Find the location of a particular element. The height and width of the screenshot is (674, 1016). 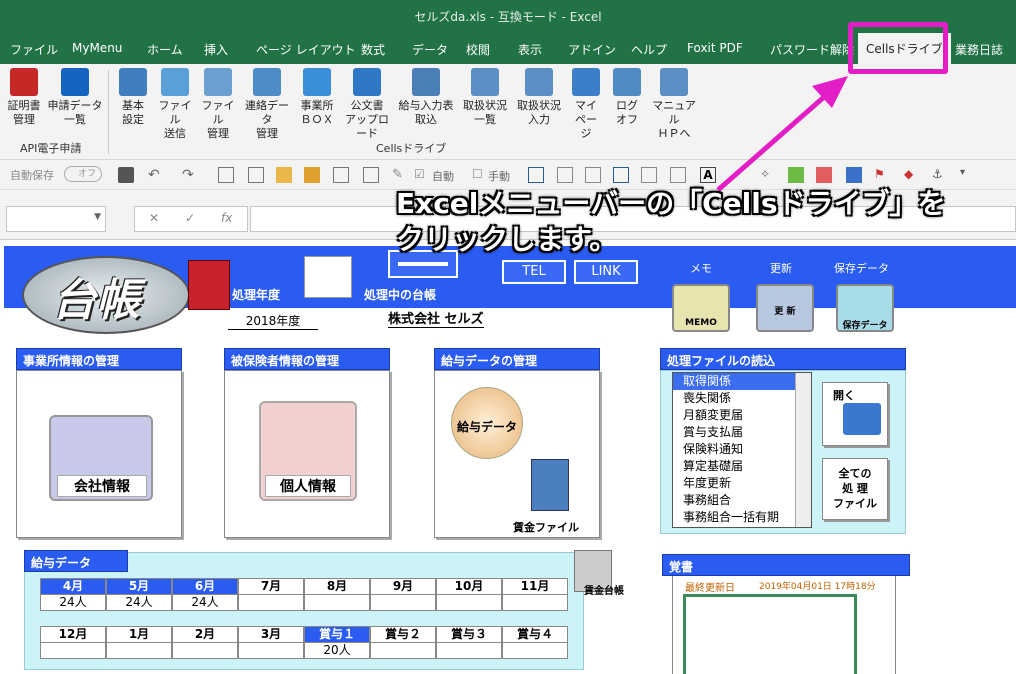

month-header: 賞与４ is located at coordinates (535, 634).